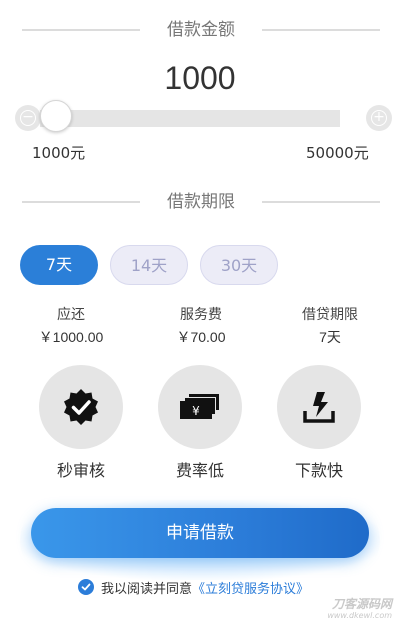 This screenshot has height=624, width=400. What do you see at coordinates (149, 265) in the screenshot?
I see `term-option-14-days: 14天` at bounding box center [149, 265].